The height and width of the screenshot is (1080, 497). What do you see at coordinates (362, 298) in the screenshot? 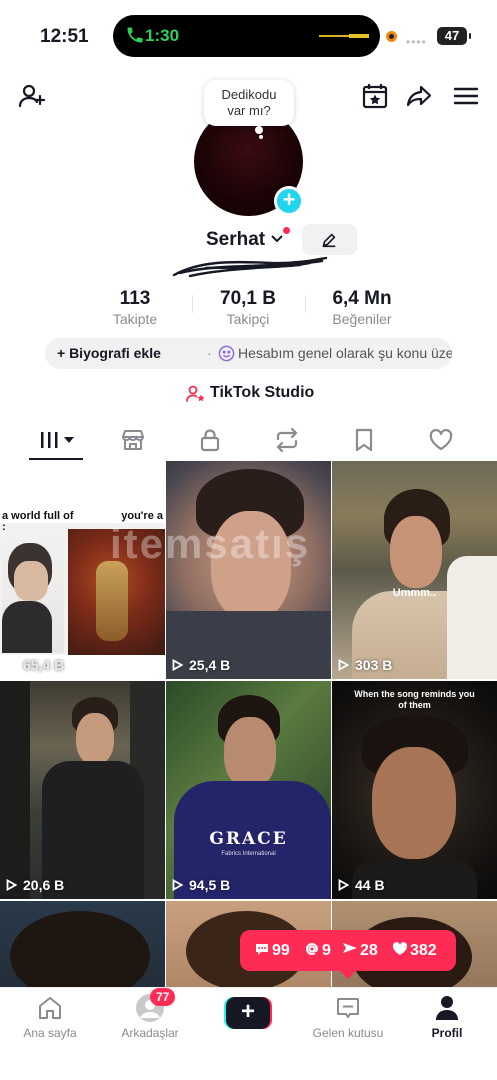
I see `likes-count: 6,4 Mn` at bounding box center [362, 298].